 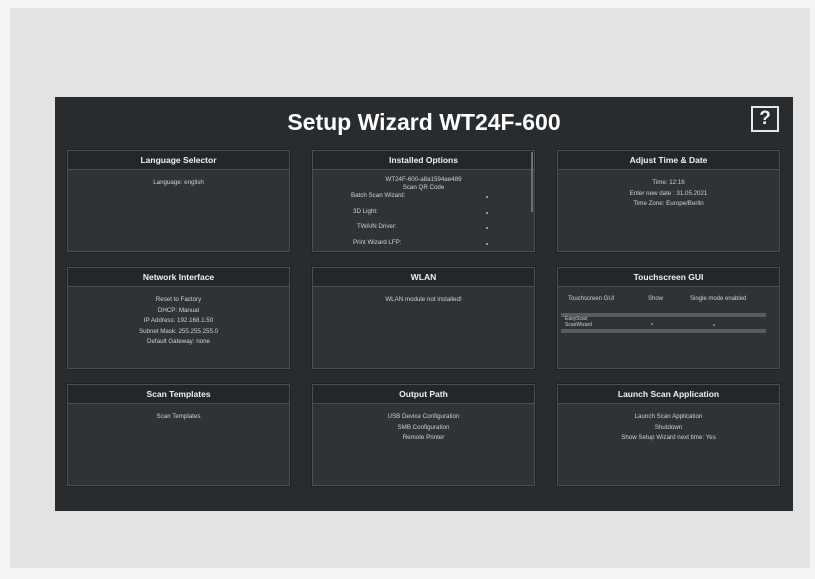 I want to click on subnet-mask-field: Subnet Mask: 255.255.255.0, so click(x=178, y=332).